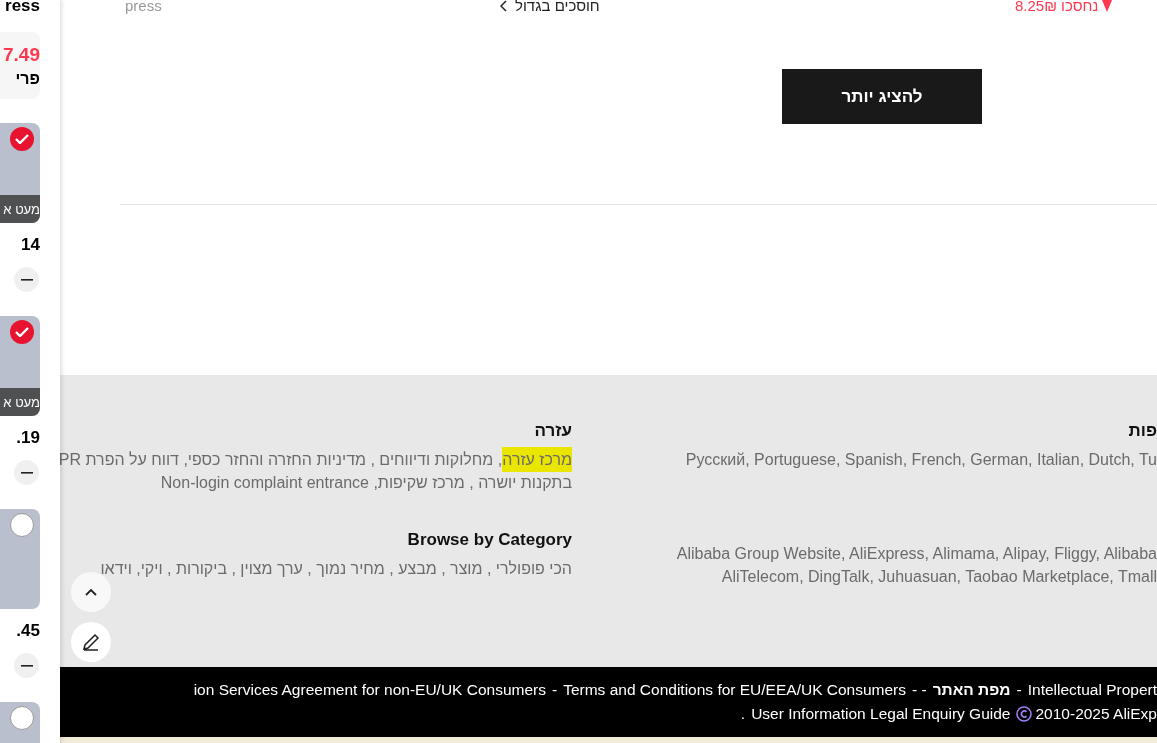 The width and height of the screenshot is (1157, 743). I want to click on footer-links-text: הכי פופולרי , מוצר , מבצע , מחיר נמוך , ערך מצוין , ביקורות , ויקי, וידאו, so click(336, 568).